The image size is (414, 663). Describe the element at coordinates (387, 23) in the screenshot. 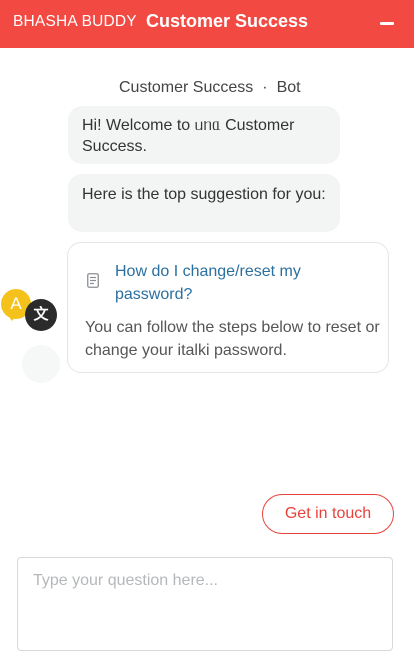

I see `minimize-icon` at that location.